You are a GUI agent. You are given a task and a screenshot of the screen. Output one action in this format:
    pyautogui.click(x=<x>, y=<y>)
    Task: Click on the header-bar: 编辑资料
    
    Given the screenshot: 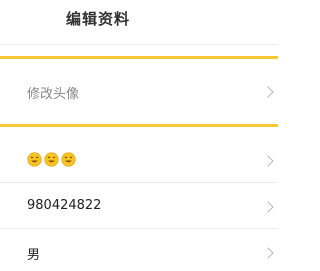 What is the action you would take?
    pyautogui.click(x=139, y=22)
    